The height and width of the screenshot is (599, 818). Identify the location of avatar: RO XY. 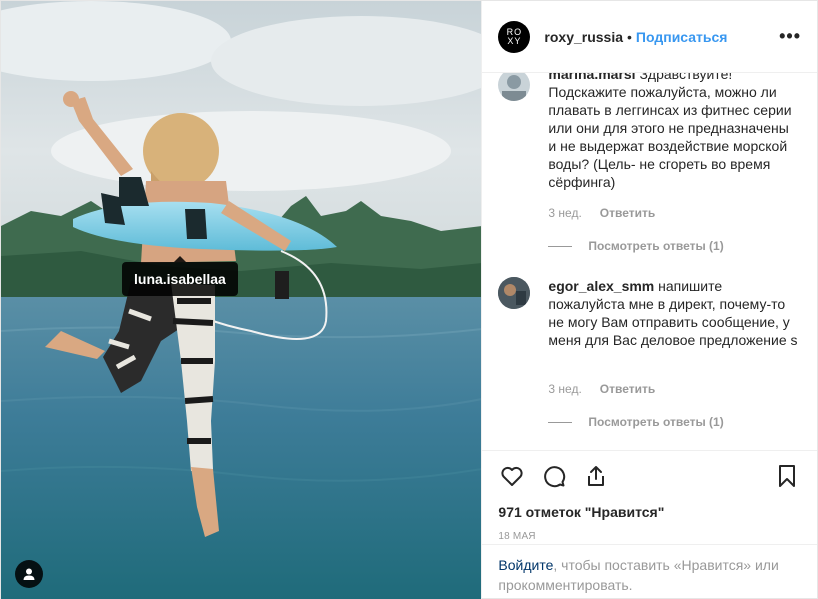
(514, 36).